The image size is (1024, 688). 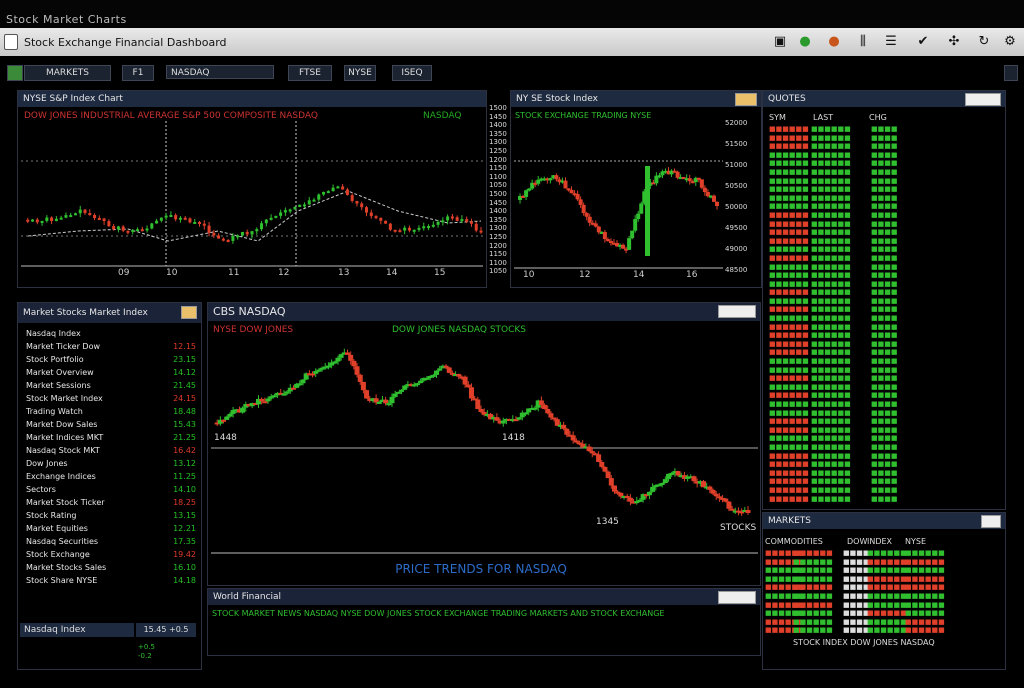 What do you see at coordinates (636, 189) in the screenshot?
I see `stock-index-candlestick-chart` at bounding box center [636, 189].